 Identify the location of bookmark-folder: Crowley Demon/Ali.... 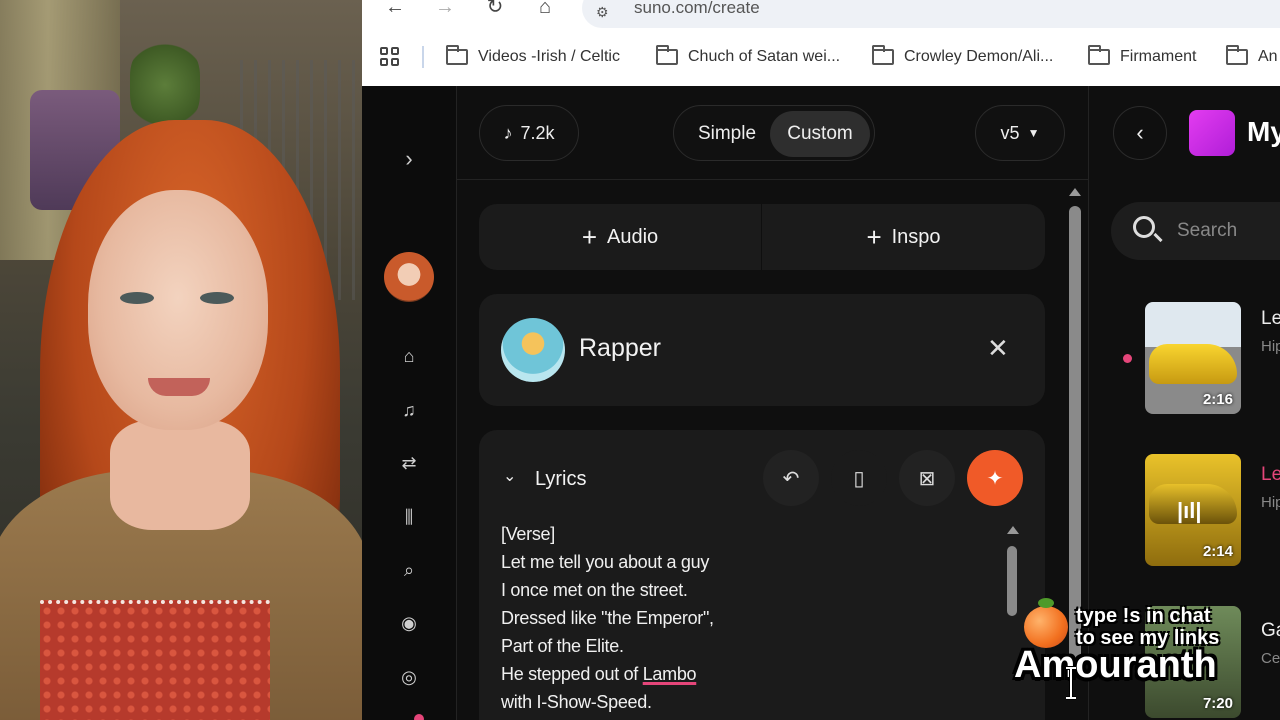
(962, 56).